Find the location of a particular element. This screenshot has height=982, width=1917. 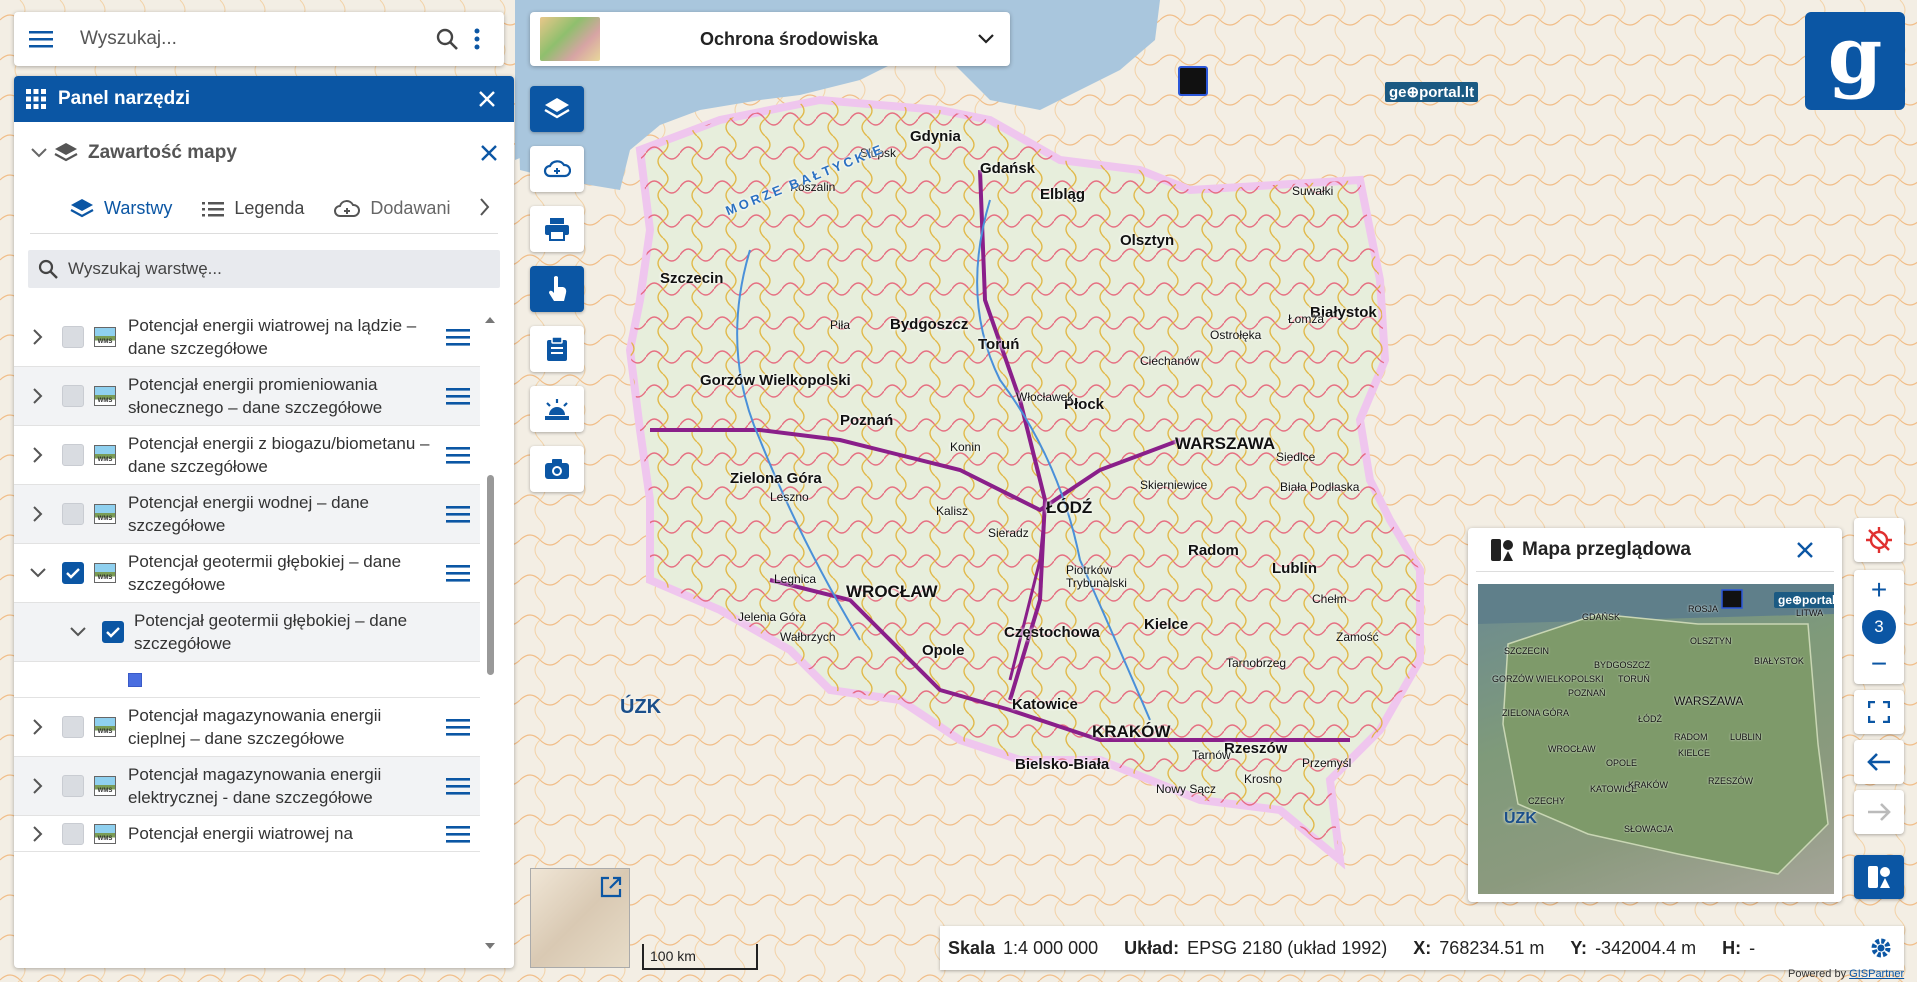

city-label: WROCŁAW is located at coordinates (892, 591).